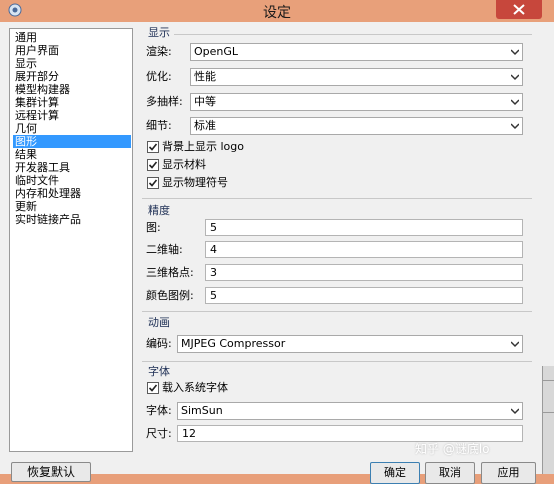 This screenshot has width=554, height=484. What do you see at coordinates (195, 182) in the screenshot?
I see `show-physics-label: 显示物理符号` at bounding box center [195, 182].